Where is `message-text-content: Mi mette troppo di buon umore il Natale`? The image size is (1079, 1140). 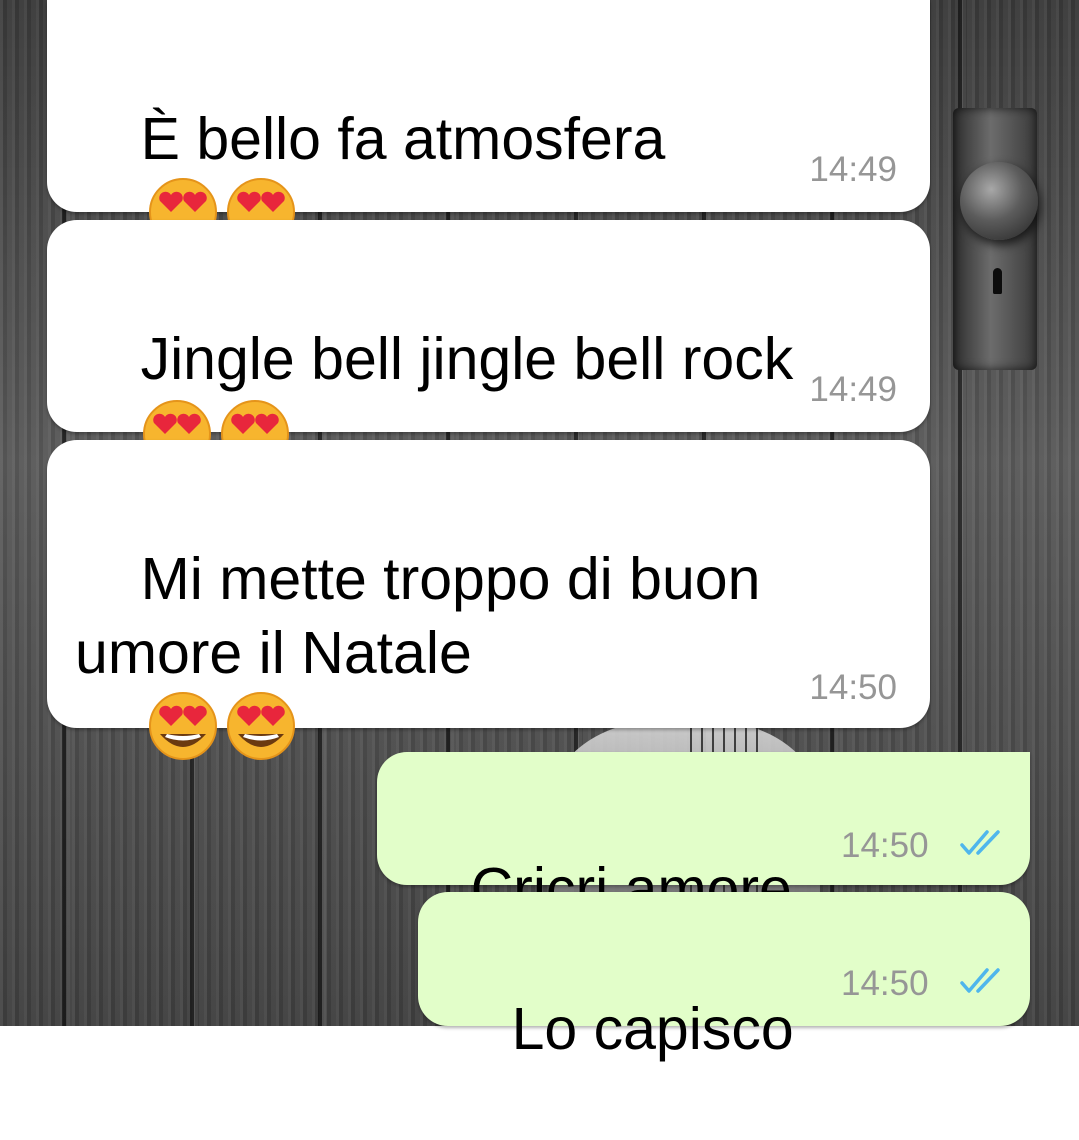 message-text-content: Mi mette troppo di buon umore il Natale is located at coordinates (426, 616).